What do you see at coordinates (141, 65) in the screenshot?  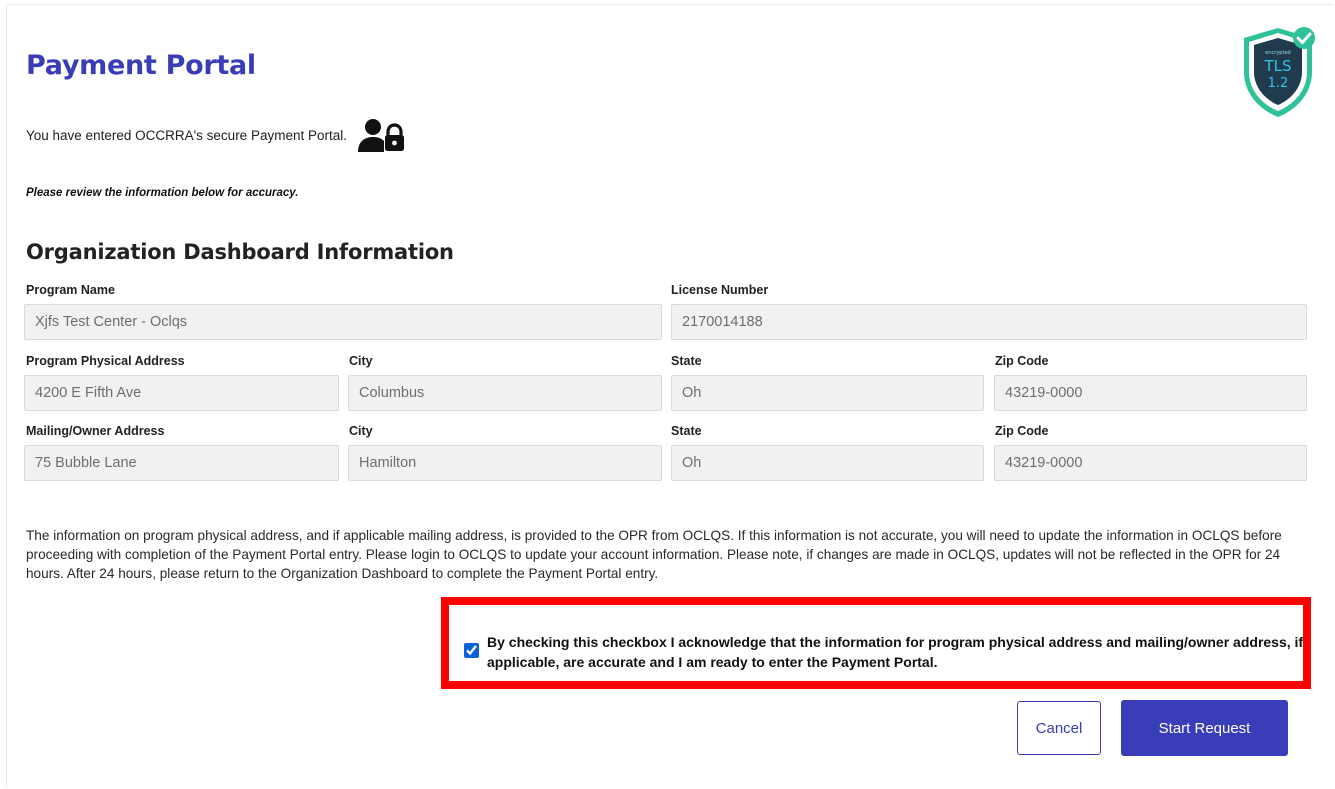 I see `page-title: Payment Portal` at bounding box center [141, 65].